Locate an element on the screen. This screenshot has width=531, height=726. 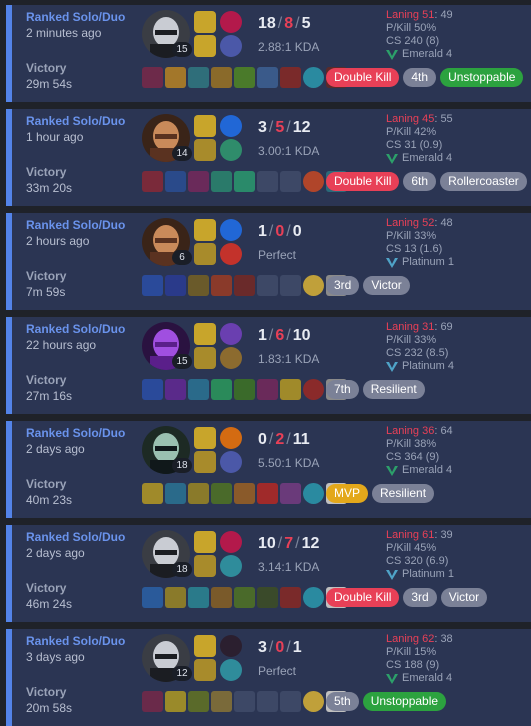
match-badge: Rollercoaster is located at coordinates (483, 181).